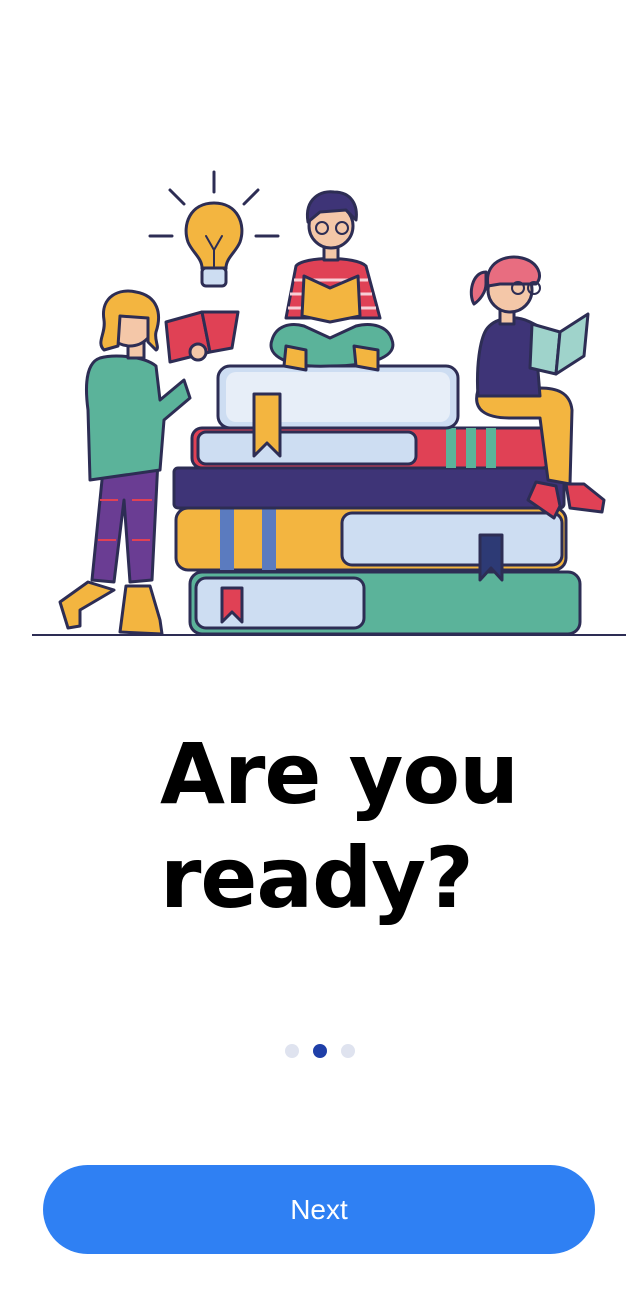  What do you see at coordinates (339, 774) in the screenshot?
I see `headline-line-1: Are you` at bounding box center [339, 774].